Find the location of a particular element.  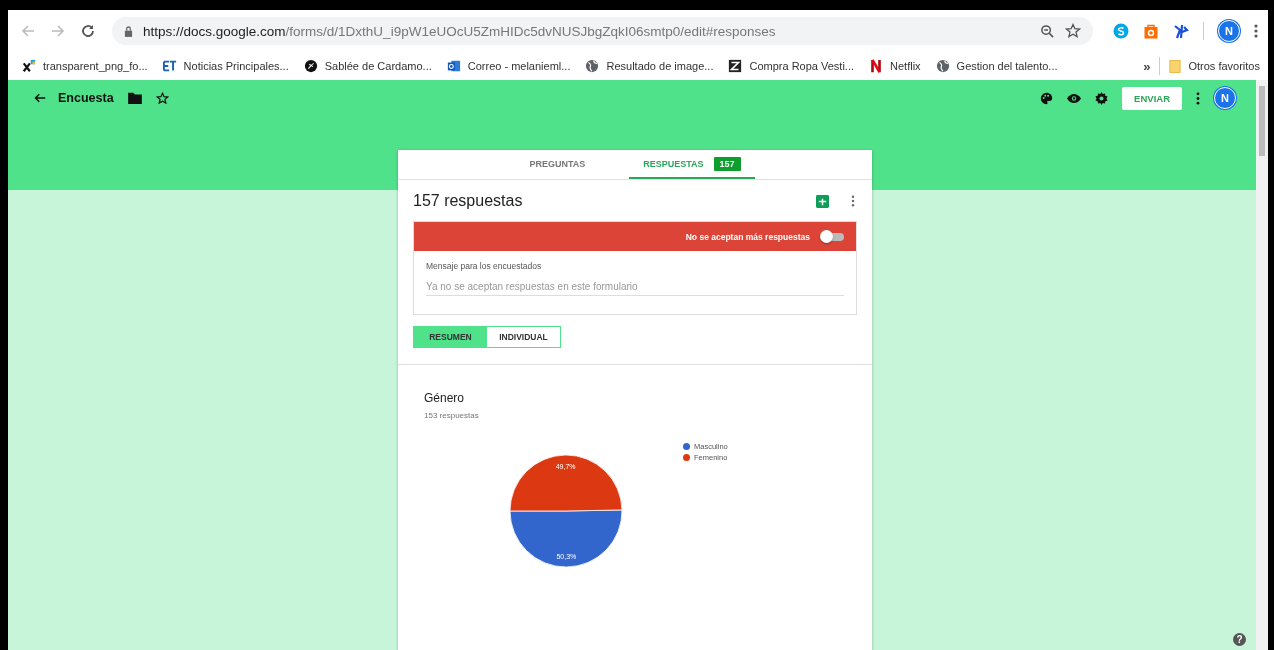

zoom-icon is located at coordinates (1047, 31).